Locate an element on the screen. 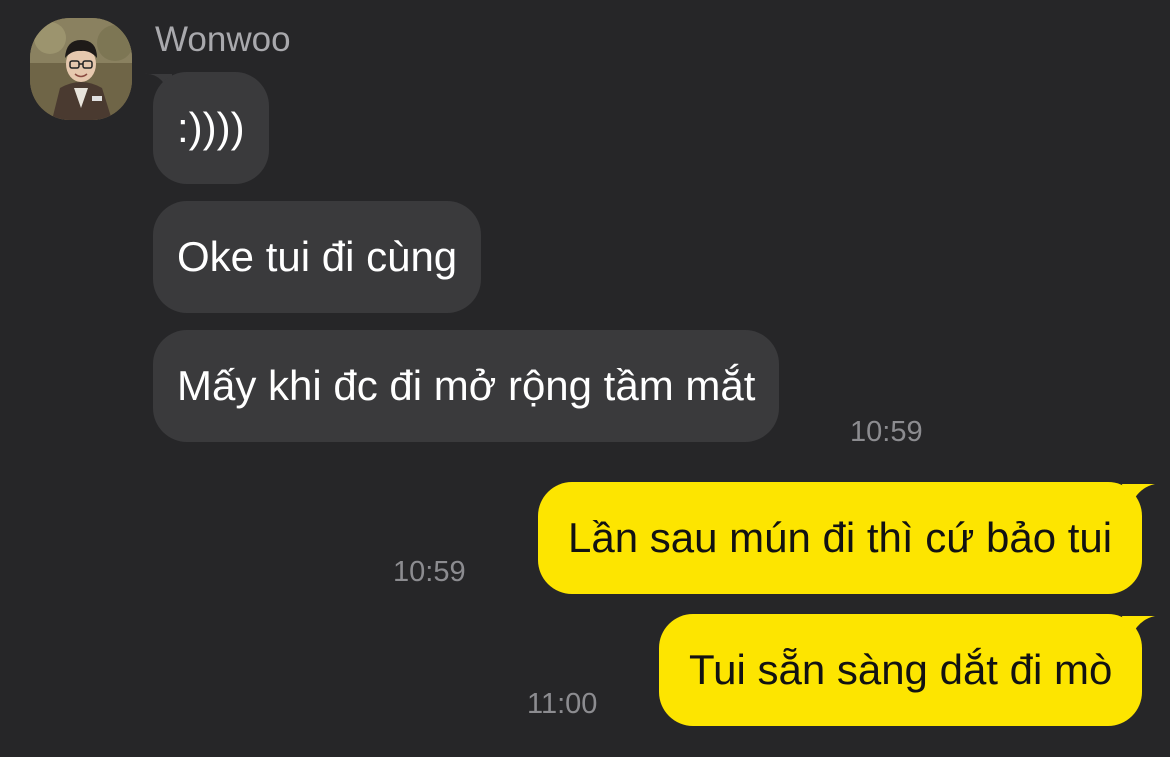  message-timestamp: 11:00 is located at coordinates (562, 704).